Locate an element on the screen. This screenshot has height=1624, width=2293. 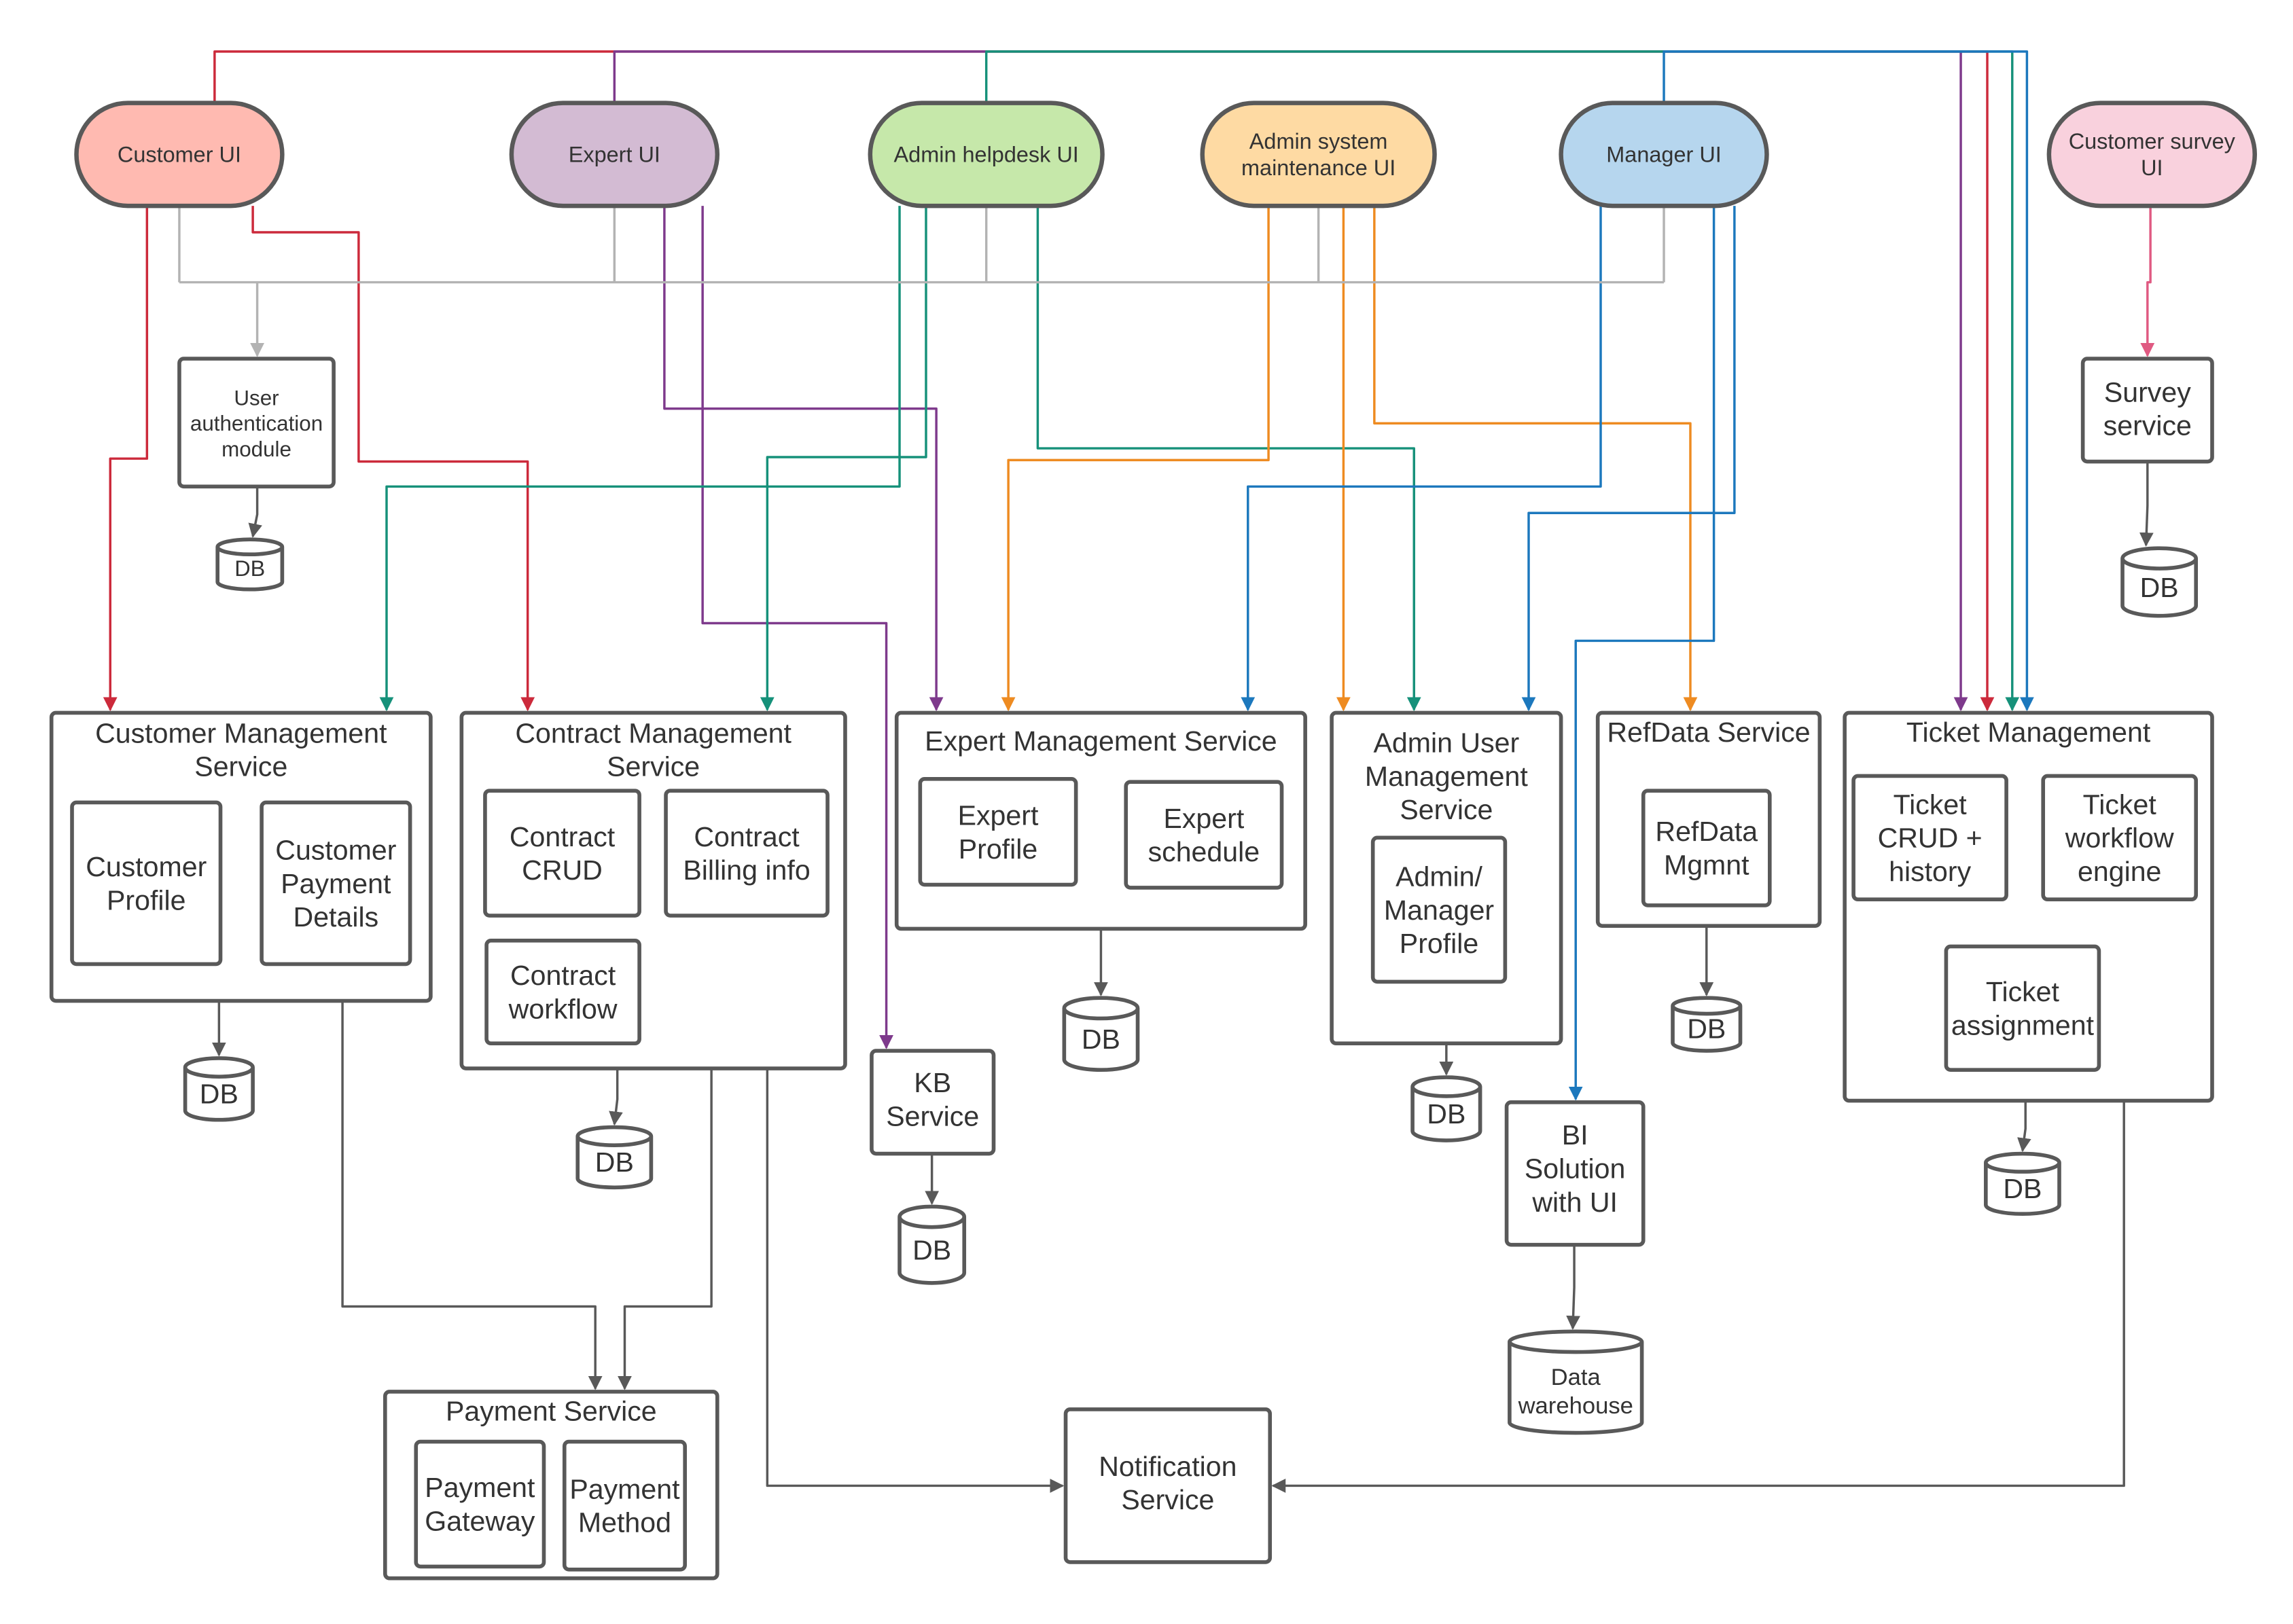
notification-service: Notification Service is located at coordinates (1168, 1485).